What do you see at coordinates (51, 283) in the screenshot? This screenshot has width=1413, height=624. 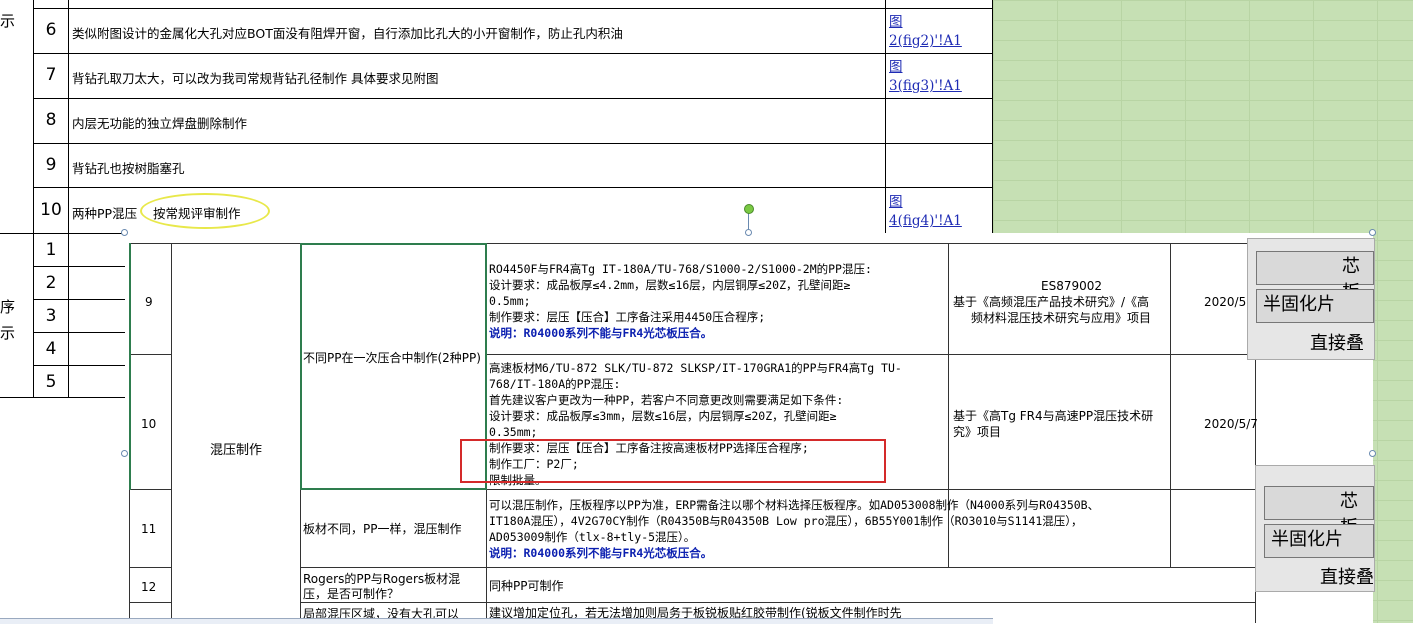 I see `row-number: 2` at bounding box center [51, 283].